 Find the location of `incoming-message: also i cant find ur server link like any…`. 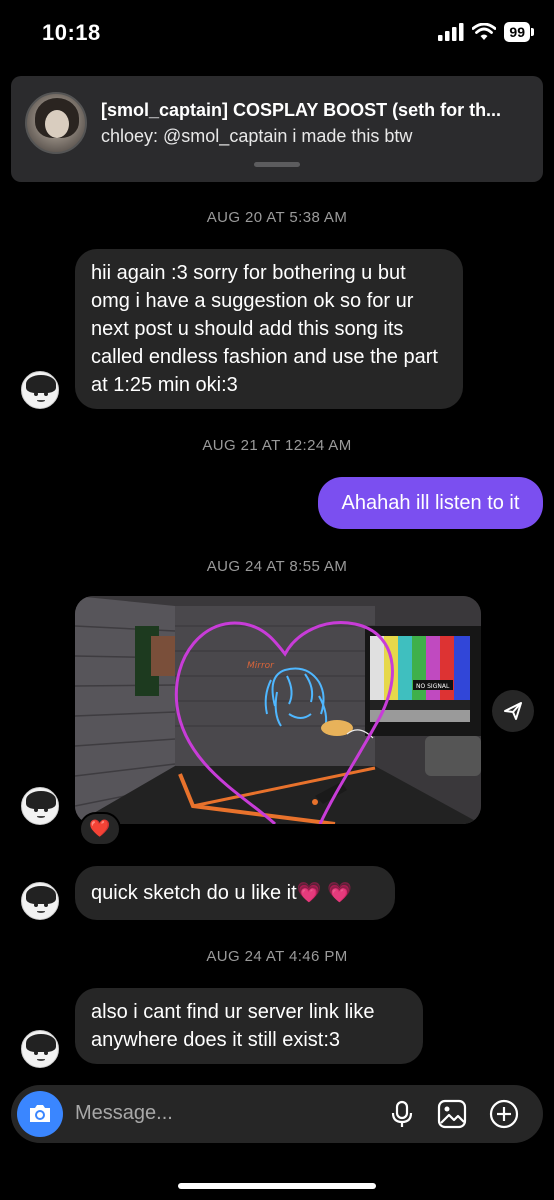

incoming-message: also i cant find ur server link like any… is located at coordinates (249, 1026).